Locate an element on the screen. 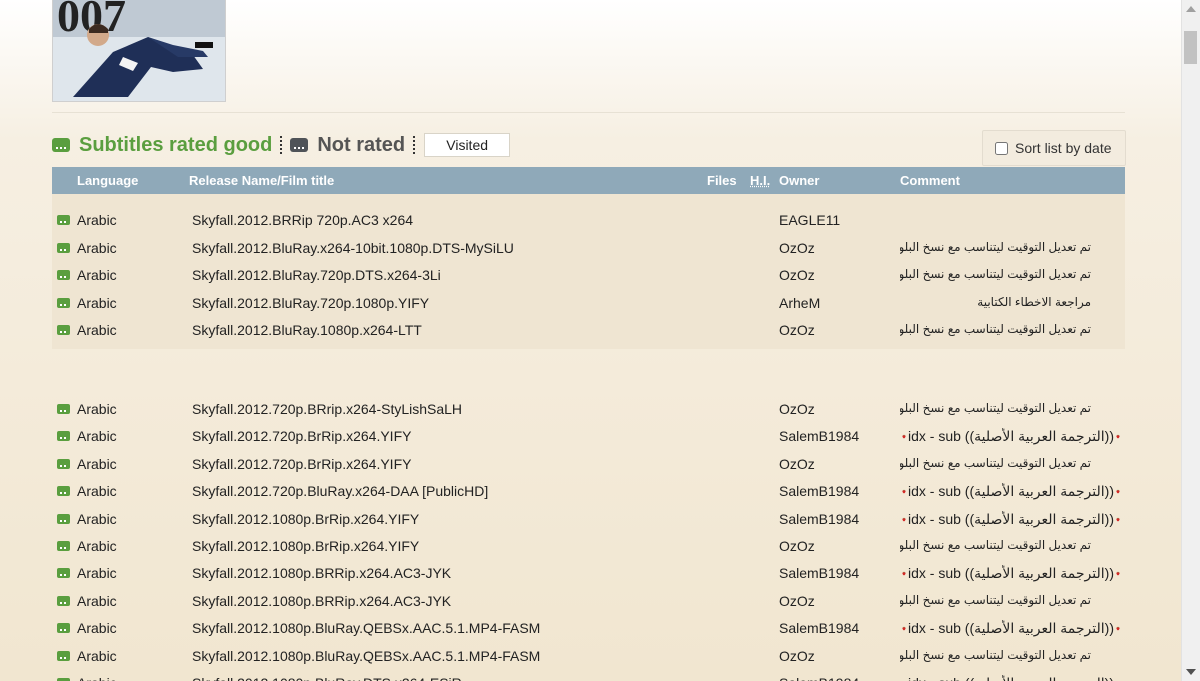 This screenshot has height=681, width=1200. release-link: Skyfall.2012.BluRay.720p.DTS.x264-3Li is located at coordinates (316, 275).